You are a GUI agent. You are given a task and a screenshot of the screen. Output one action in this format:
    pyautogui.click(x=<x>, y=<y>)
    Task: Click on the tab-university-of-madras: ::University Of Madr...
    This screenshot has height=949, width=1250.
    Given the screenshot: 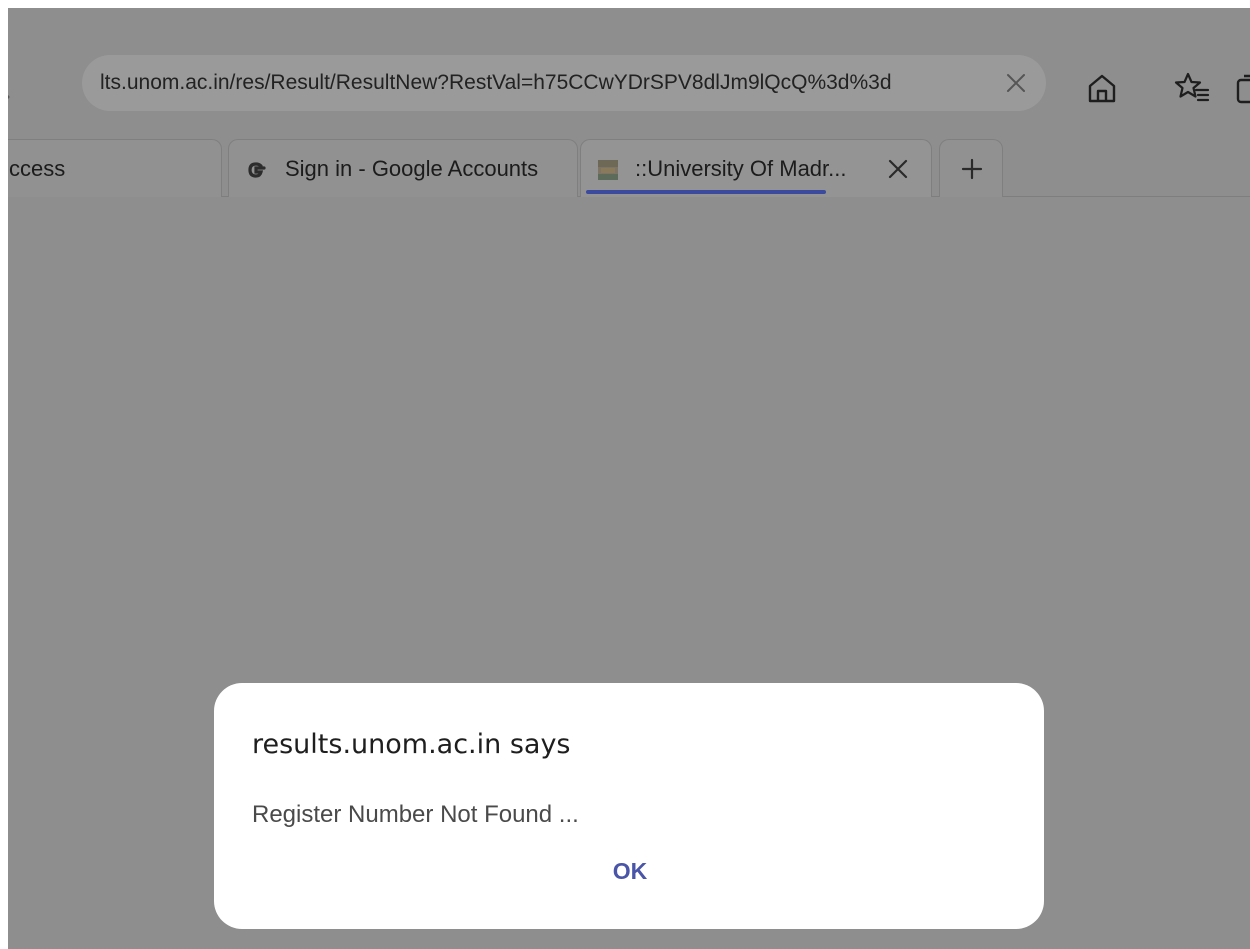 What is the action you would take?
    pyautogui.click(x=756, y=168)
    